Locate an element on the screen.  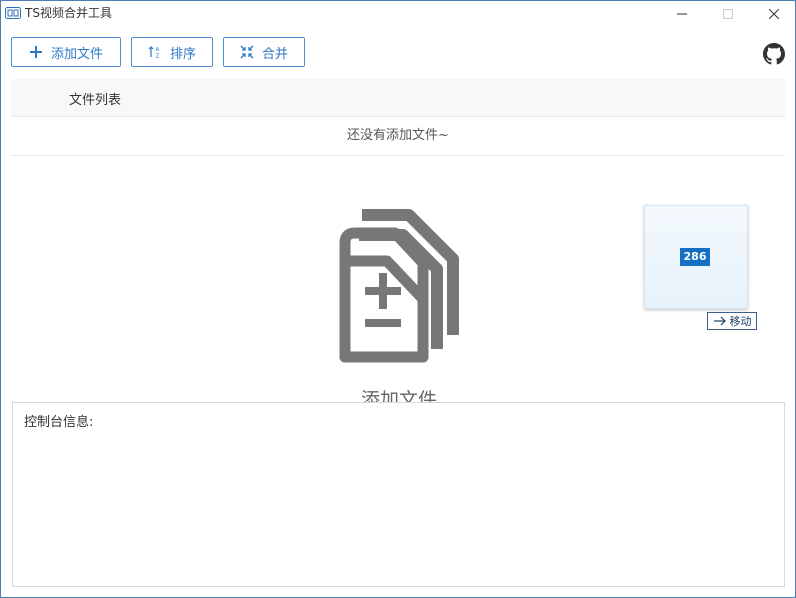
close-button is located at coordinates (773, 14).